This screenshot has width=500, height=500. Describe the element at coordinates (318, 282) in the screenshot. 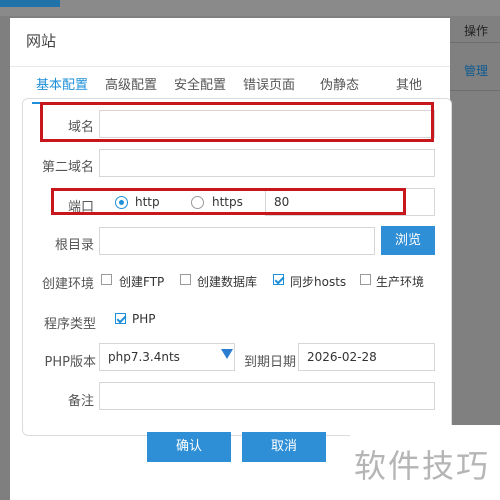

I see `sync-hosts-label: 同步hosts` at that location.